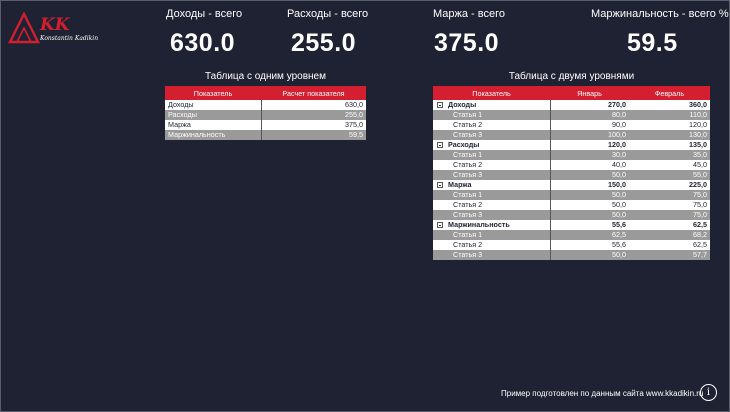 The width and height of the screenshot is (730, 412). I want to click on table1-title: Таблица с одним уровнем, so click(265, 76).